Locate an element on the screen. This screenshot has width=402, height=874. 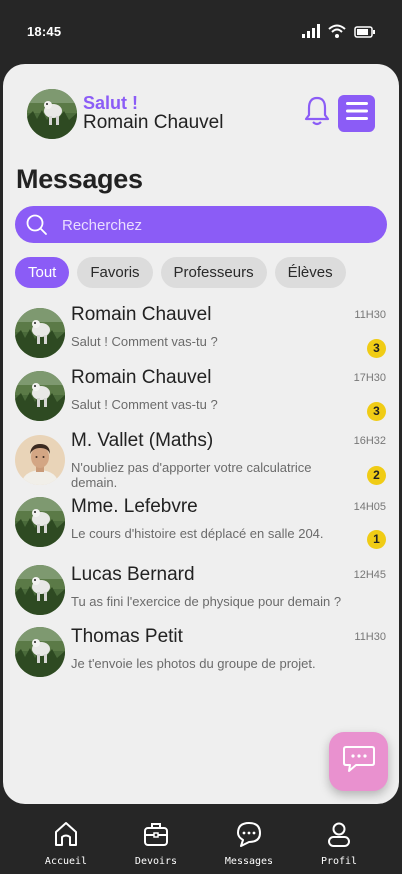
bottom-nav: Accueil Devoirs Messages Profil is located at coordinates (201, 839).